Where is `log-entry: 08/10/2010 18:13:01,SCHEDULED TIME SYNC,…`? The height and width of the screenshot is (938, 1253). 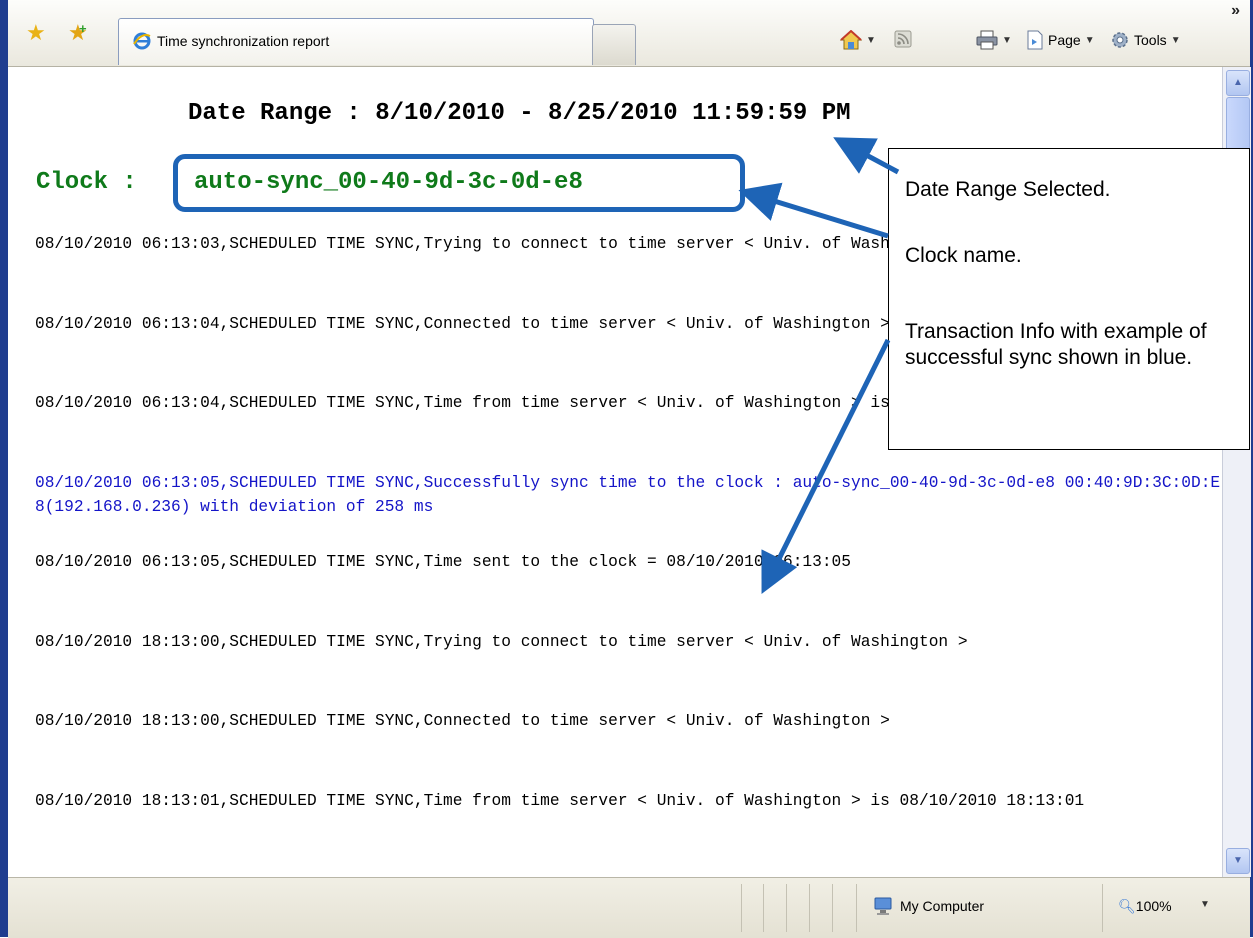 log-entry: 08/10/2010 18:13:01,SCHEDULED TIME SYNC,… is located at coordinates (560, 800).